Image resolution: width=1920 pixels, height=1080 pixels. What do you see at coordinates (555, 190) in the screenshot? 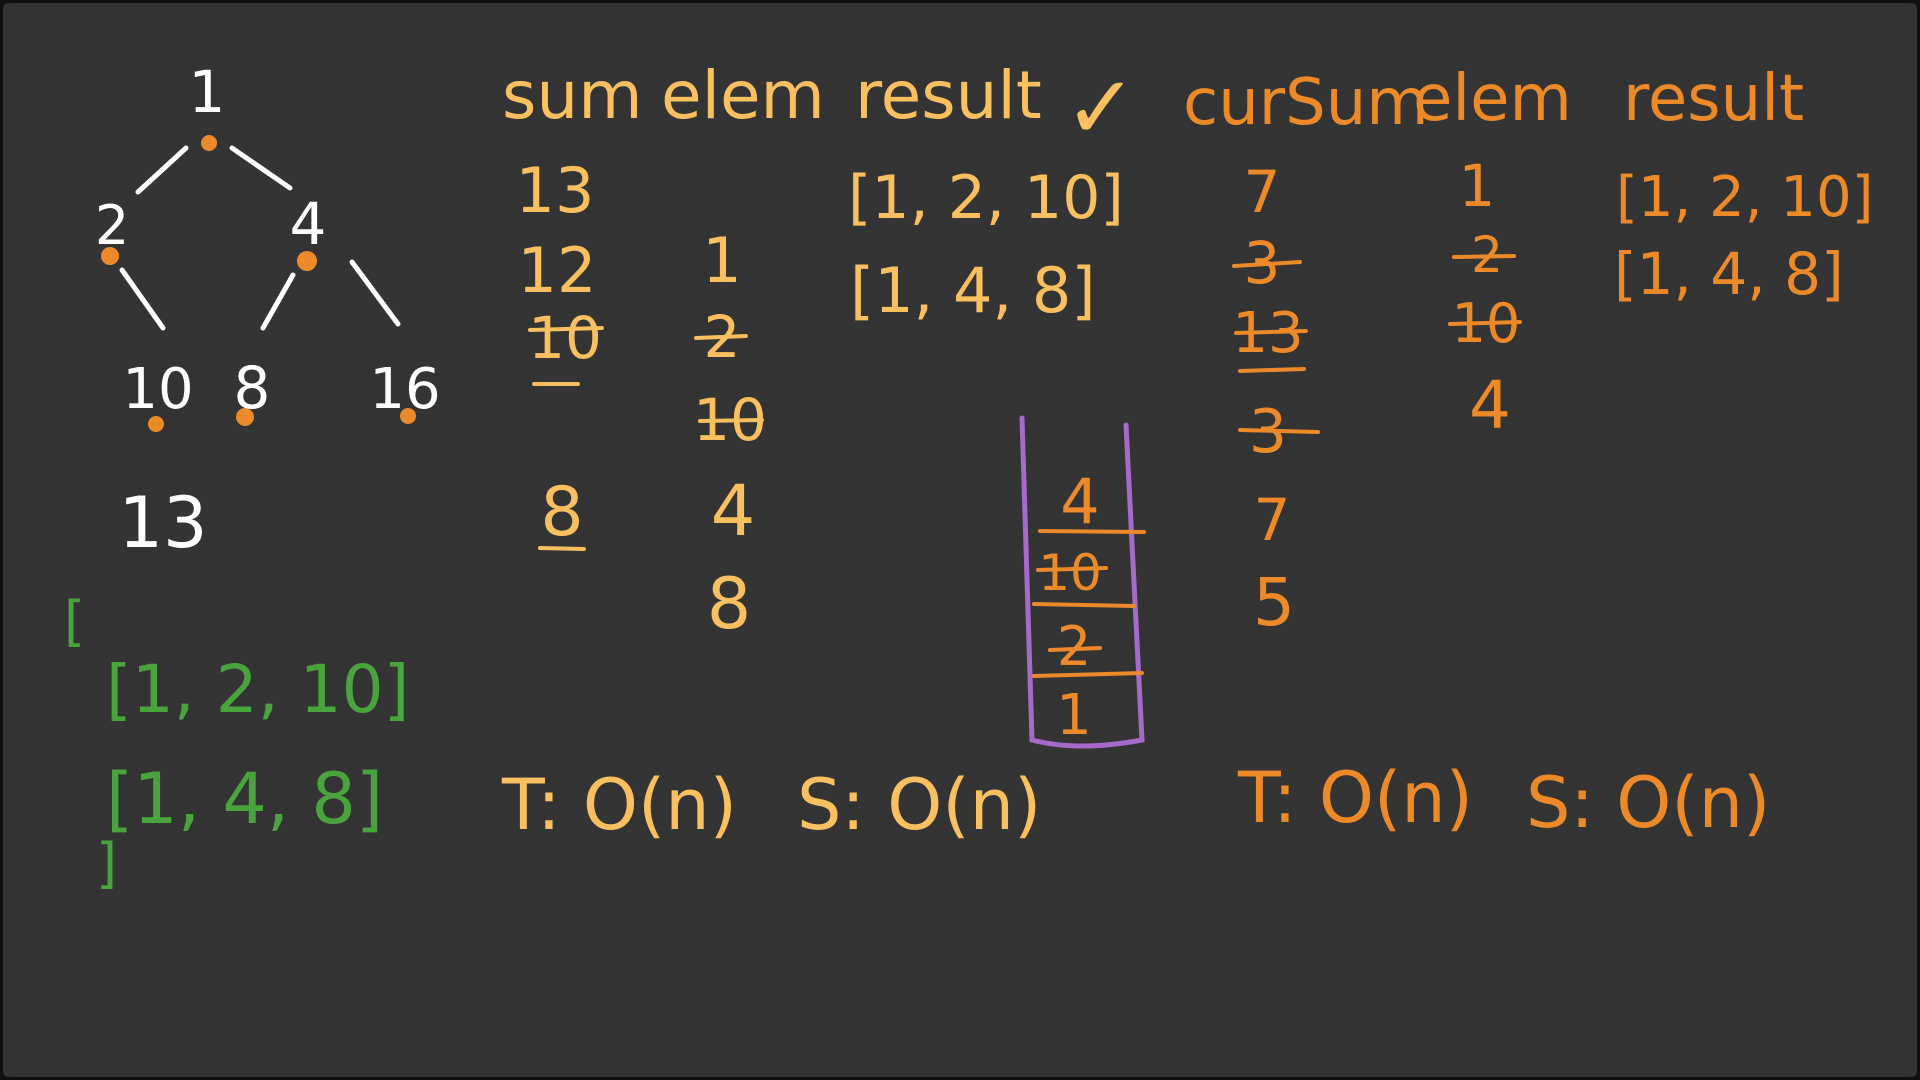
I see `table1-sum-13: 13` at bounding box center [555, 190].